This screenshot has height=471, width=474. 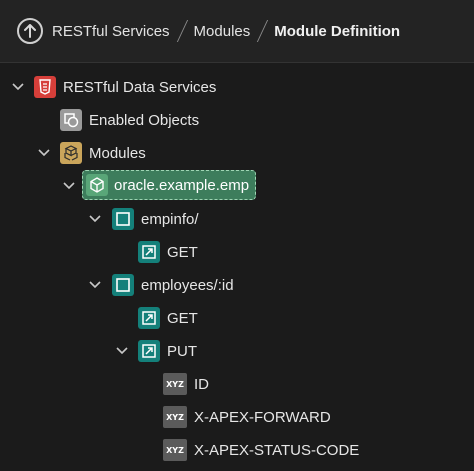 I want to click on tree-node-label: RESTful Data Services, so click(x=140, y=87).